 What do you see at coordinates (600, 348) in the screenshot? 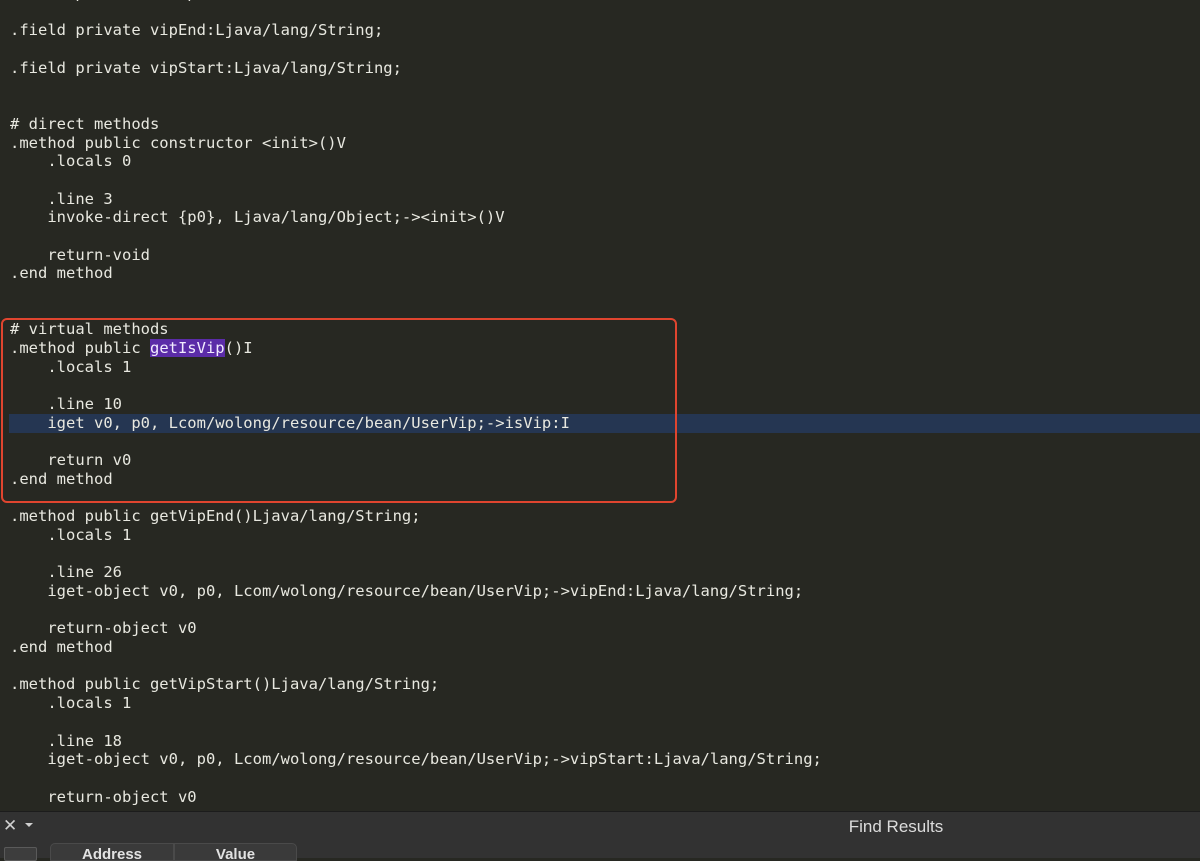
I see `code-line: .method public getIsVip()I` at bounding box center [600, 348].